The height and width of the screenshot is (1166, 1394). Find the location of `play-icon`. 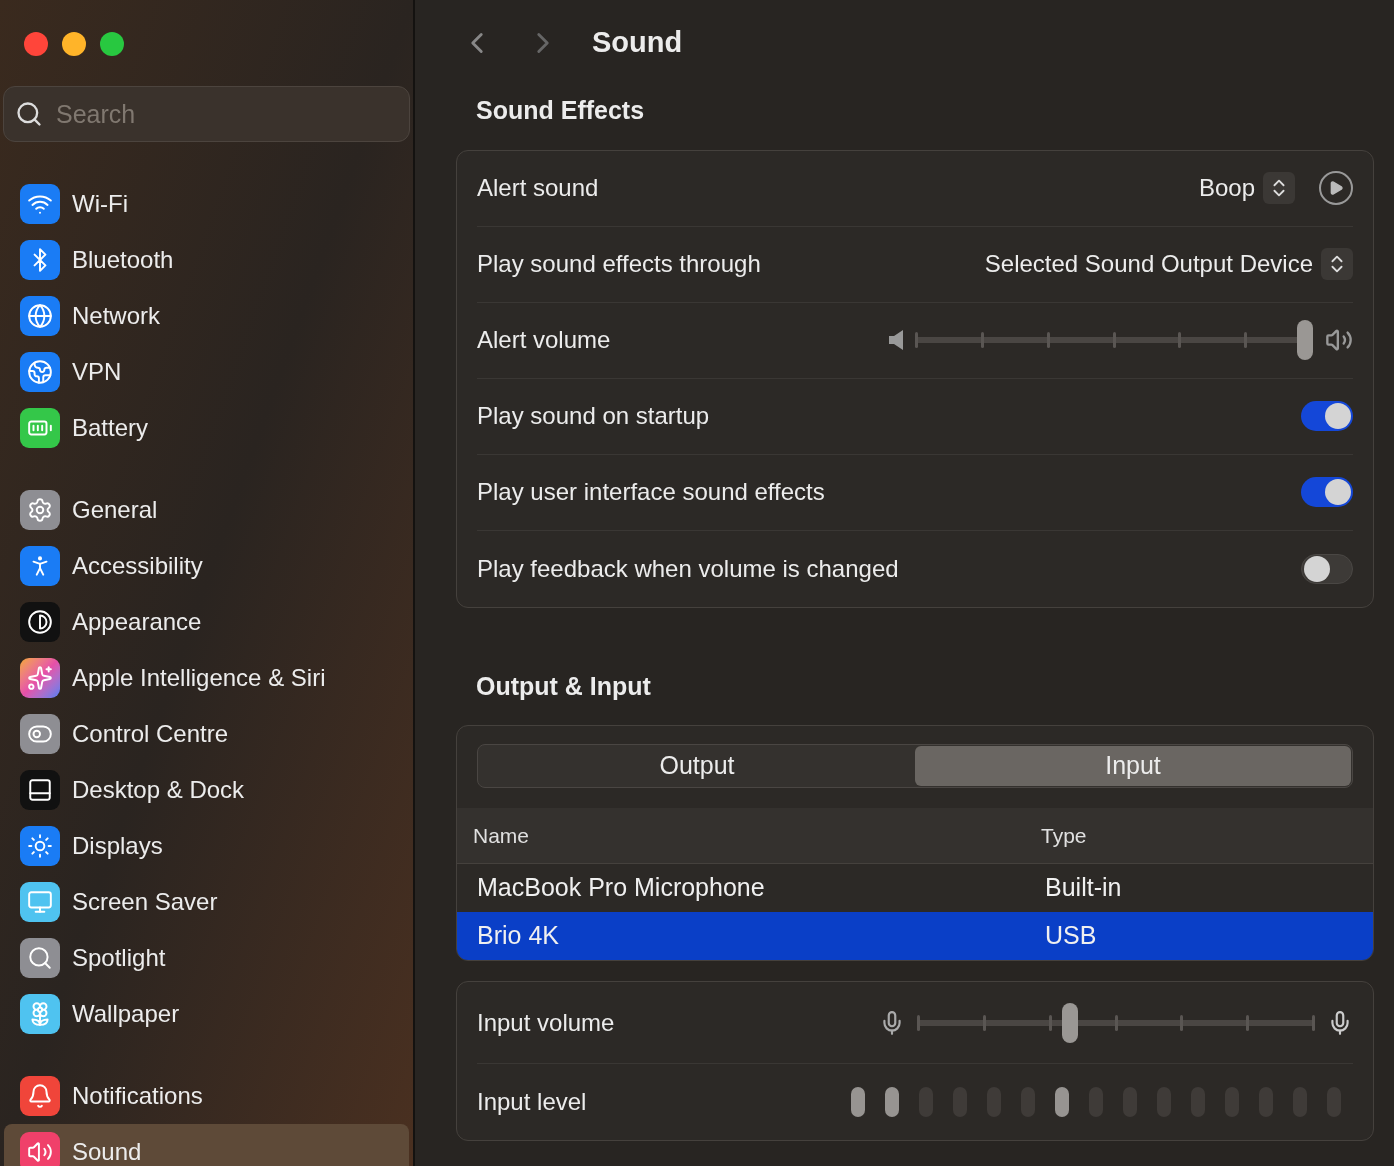

play-icon is located at coordinates (1336, 188).